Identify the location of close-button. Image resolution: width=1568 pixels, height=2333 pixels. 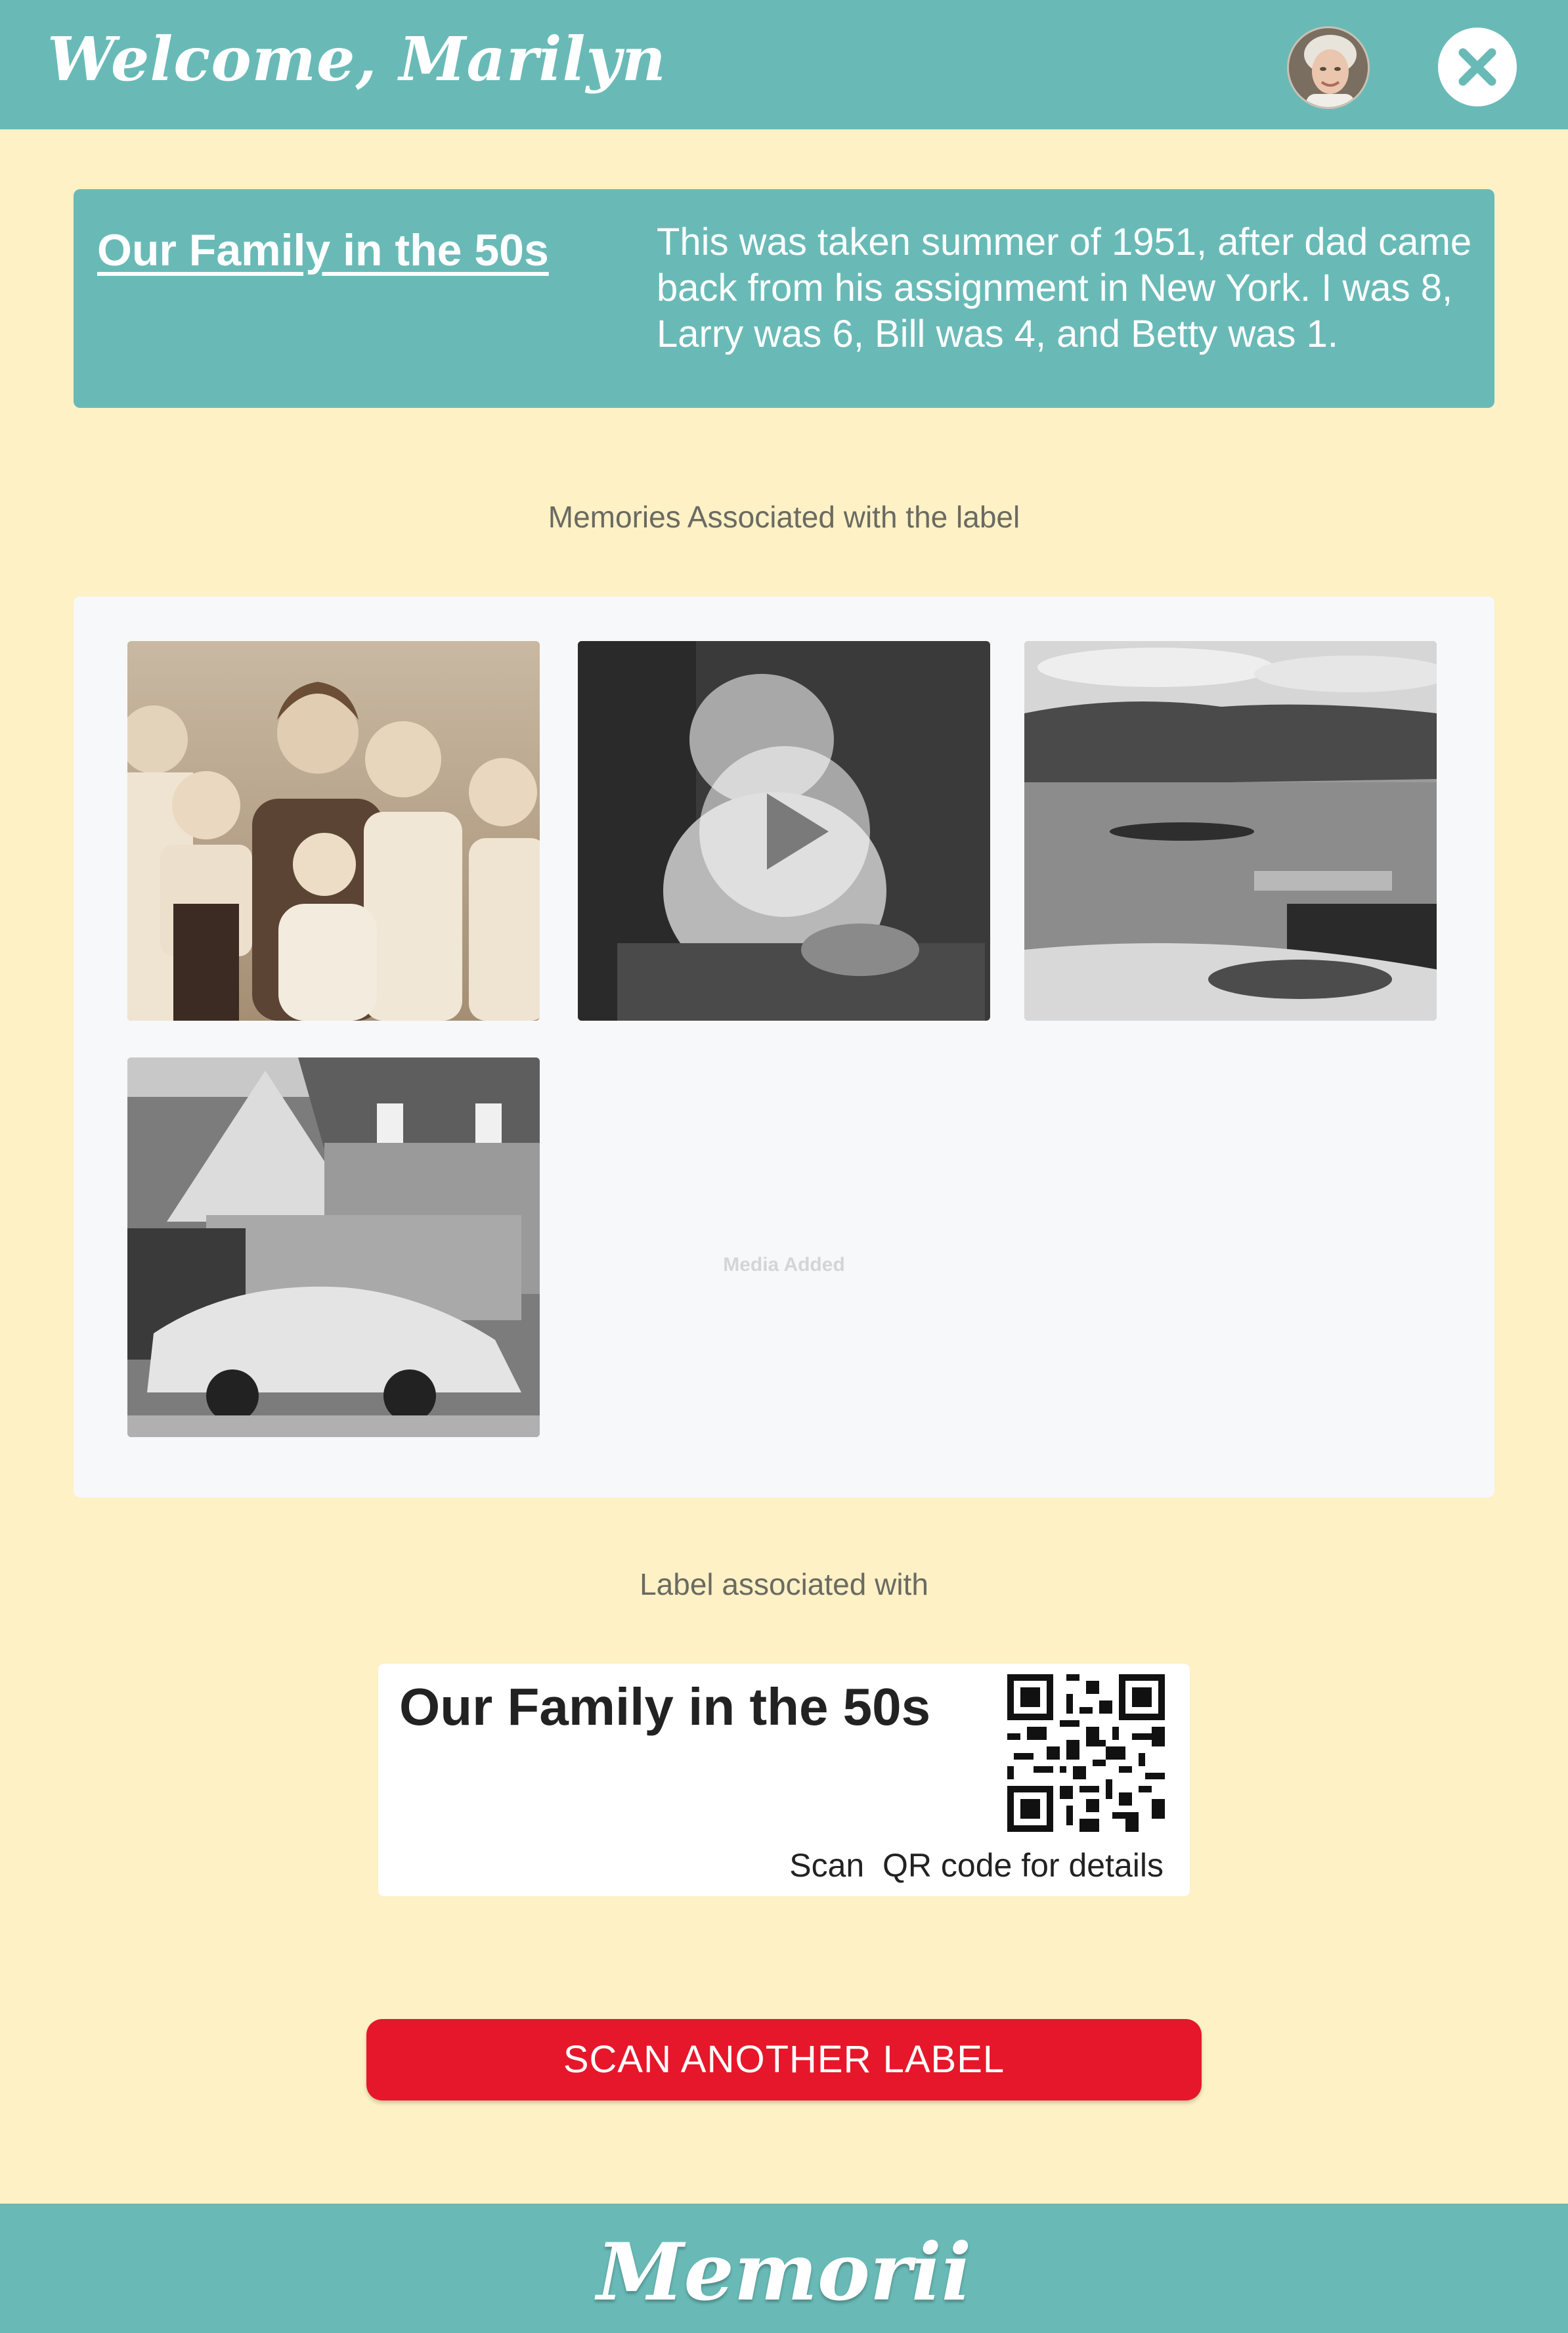
(1478, 67).